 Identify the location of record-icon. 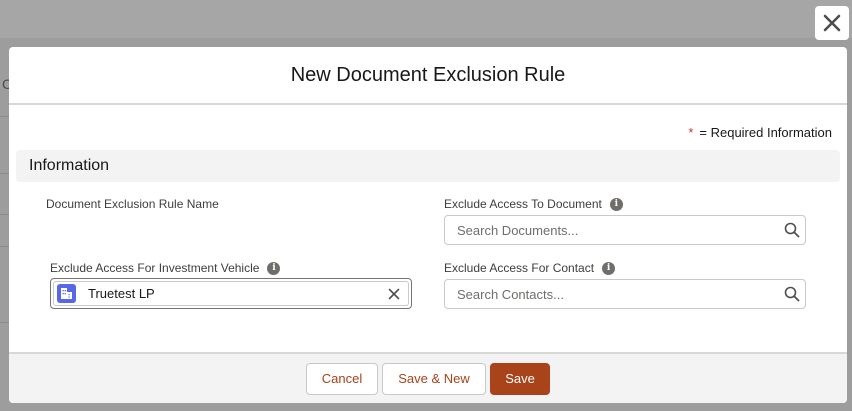
(66, 293).